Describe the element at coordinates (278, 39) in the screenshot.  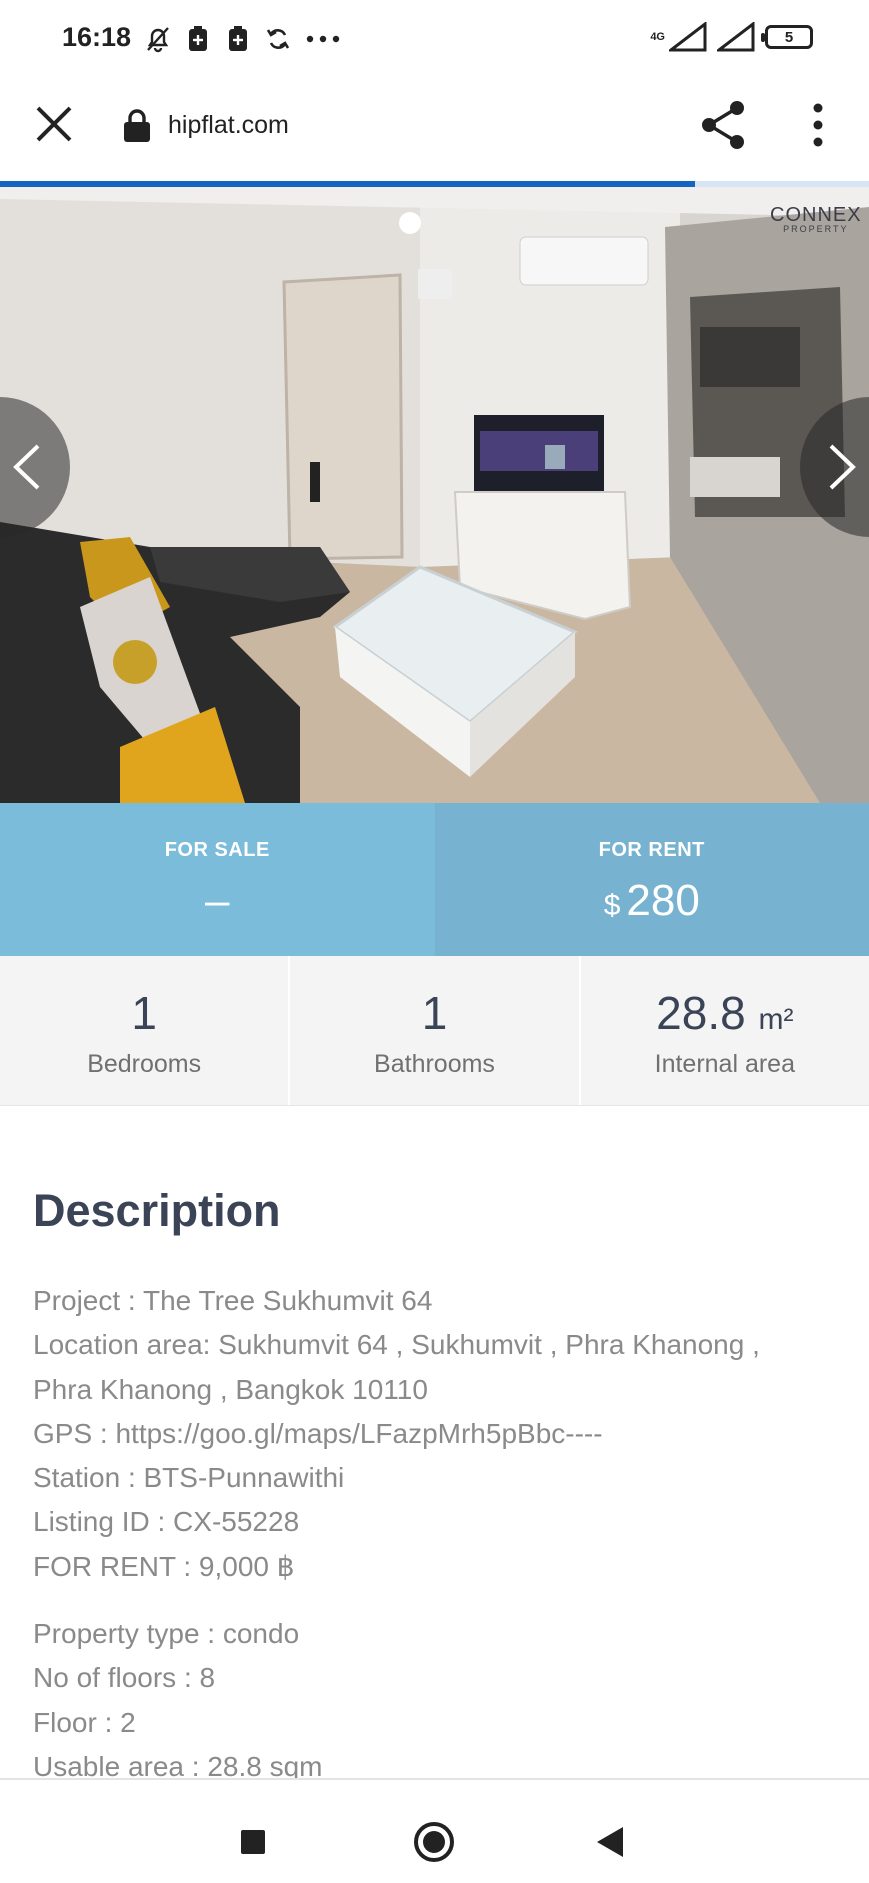
I see `sync-icon` at that location.